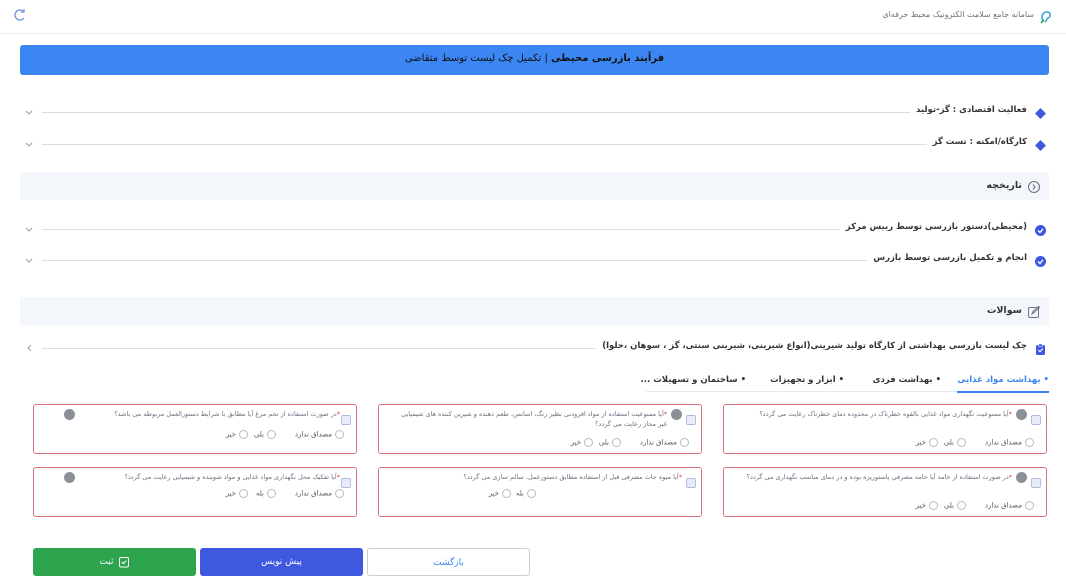  I want to click on tab-food-hygiene: • بهداشت مواد غذایی, so click(1003, 384).